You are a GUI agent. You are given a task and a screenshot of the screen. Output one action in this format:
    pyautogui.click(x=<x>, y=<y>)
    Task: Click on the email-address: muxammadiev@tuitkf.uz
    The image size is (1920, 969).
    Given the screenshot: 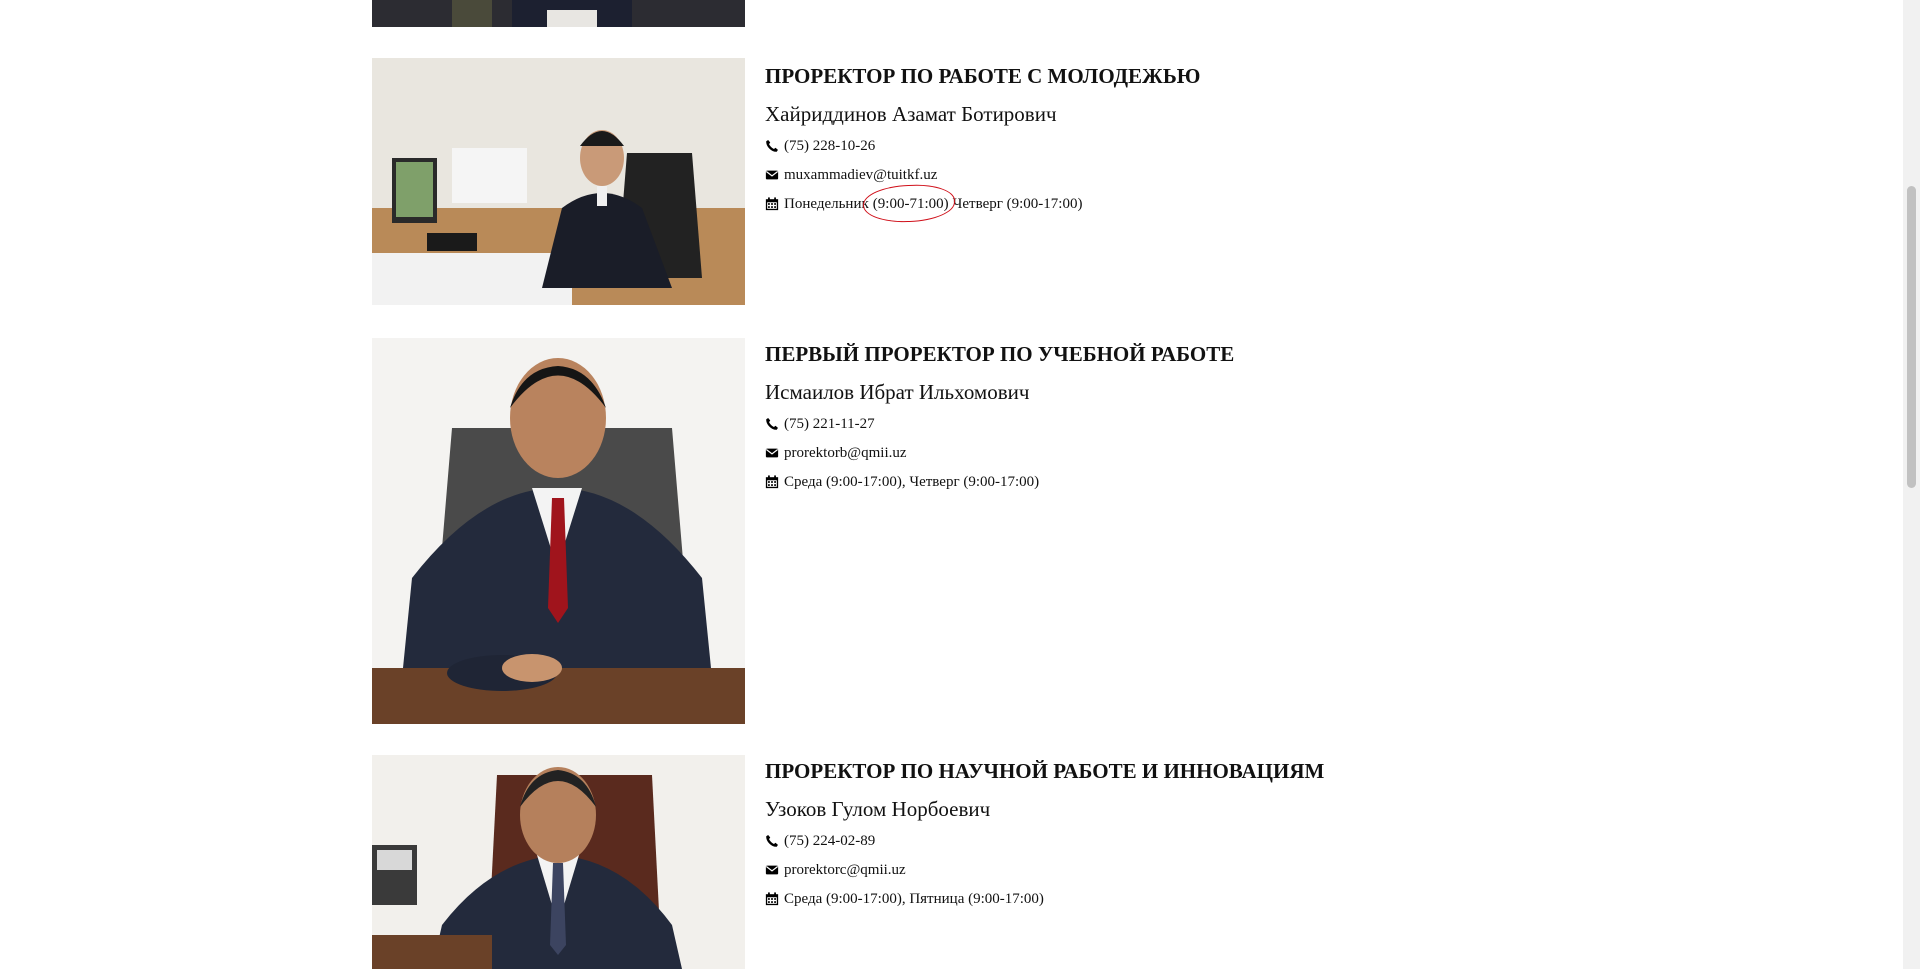 What is the action you would take?
    pyautogui.click(x=860, y=175)
    